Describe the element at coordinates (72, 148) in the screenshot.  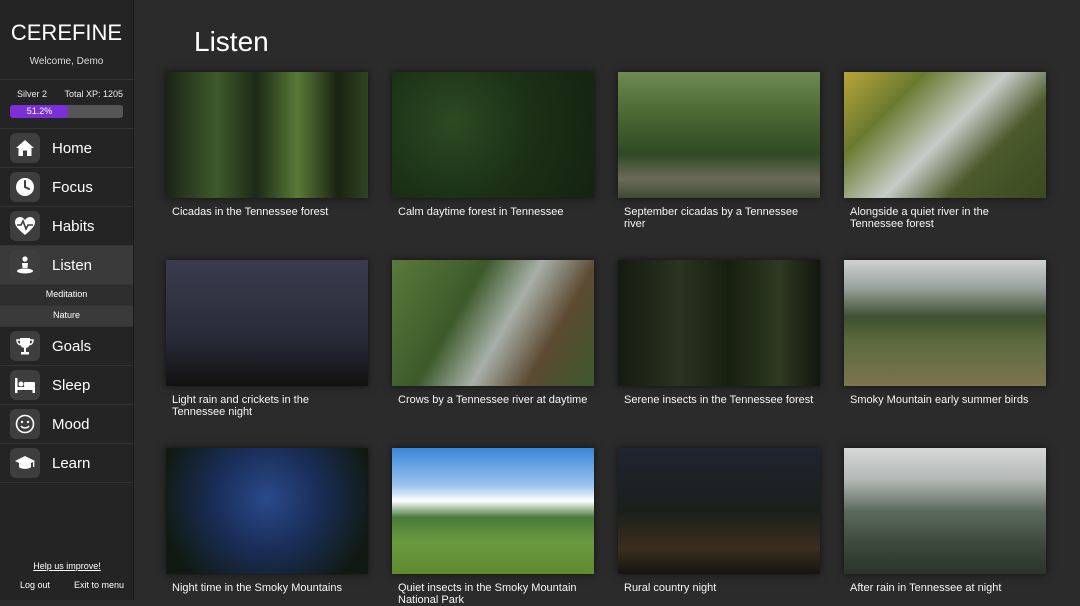
I see `nav-label-home: Home` at that location.